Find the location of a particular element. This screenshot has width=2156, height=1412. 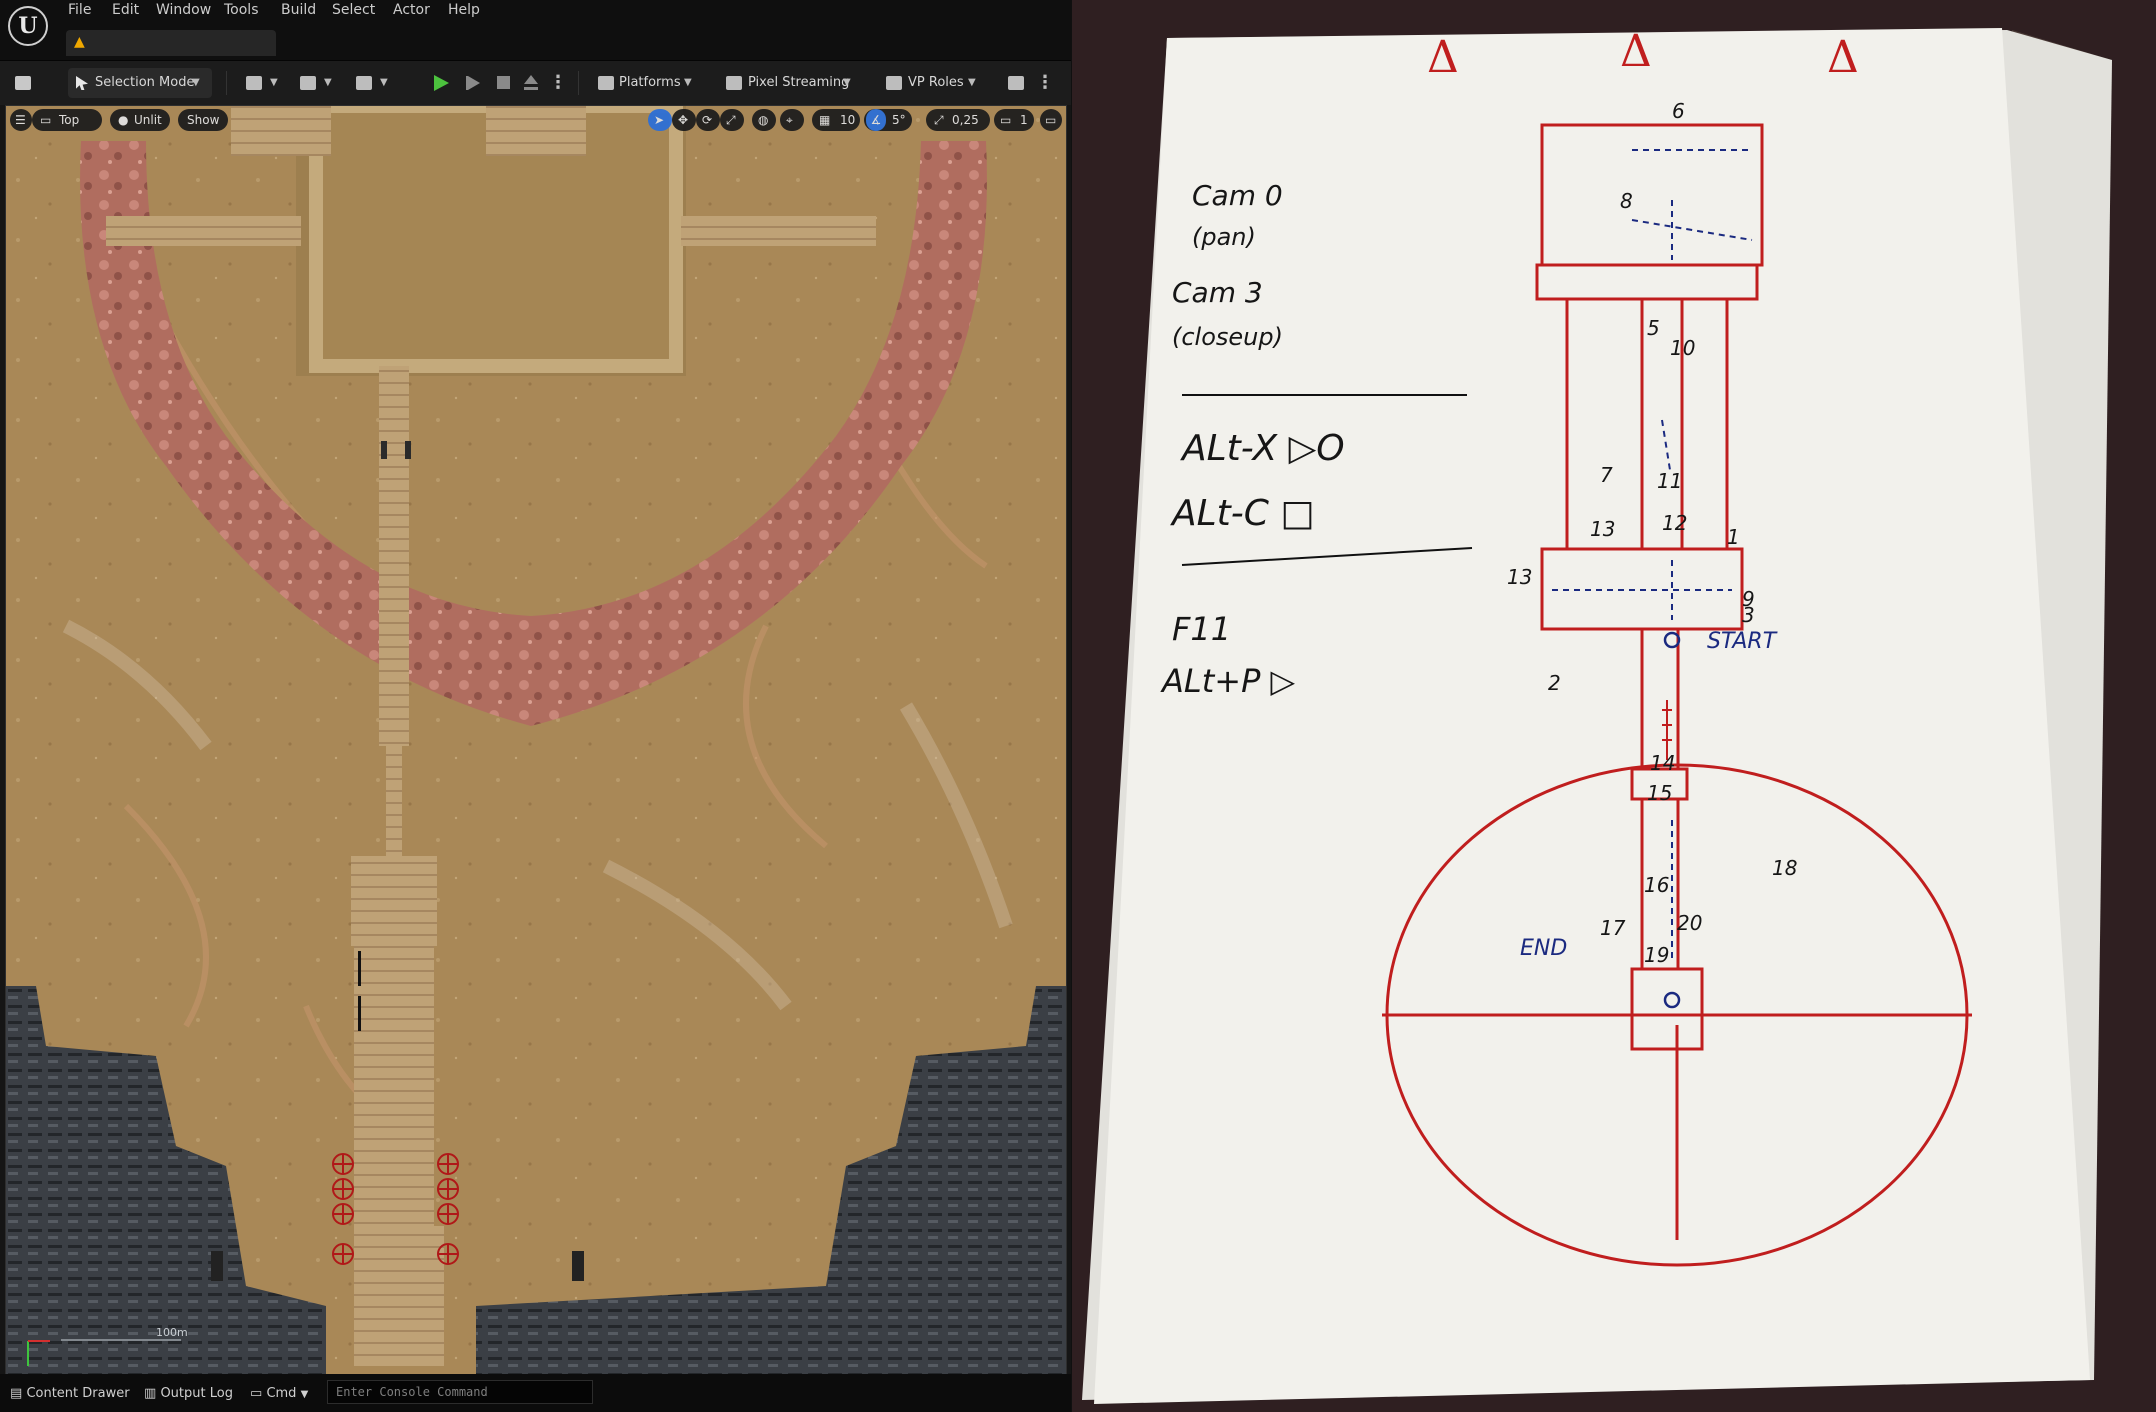

scale-snap-icon: ⤢ is located at coordinates (939, 120).